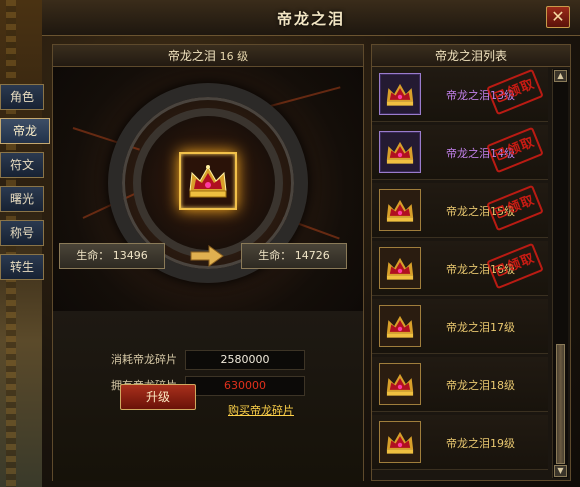 The width and height of the screenshot is (580, 487). I want to click on scroll-down-icon: ▼, so click(560, 471).